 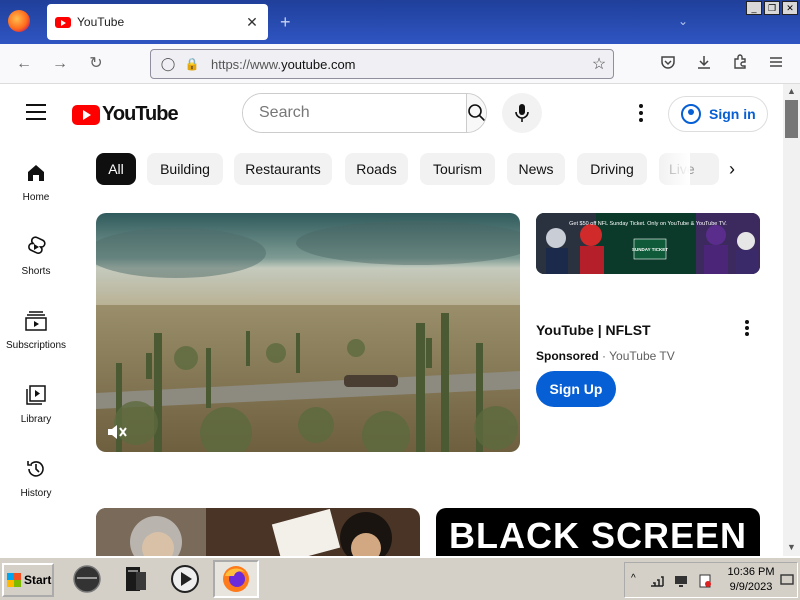 I want to click on chip-roads: Roads, so click(x=376, y=169).